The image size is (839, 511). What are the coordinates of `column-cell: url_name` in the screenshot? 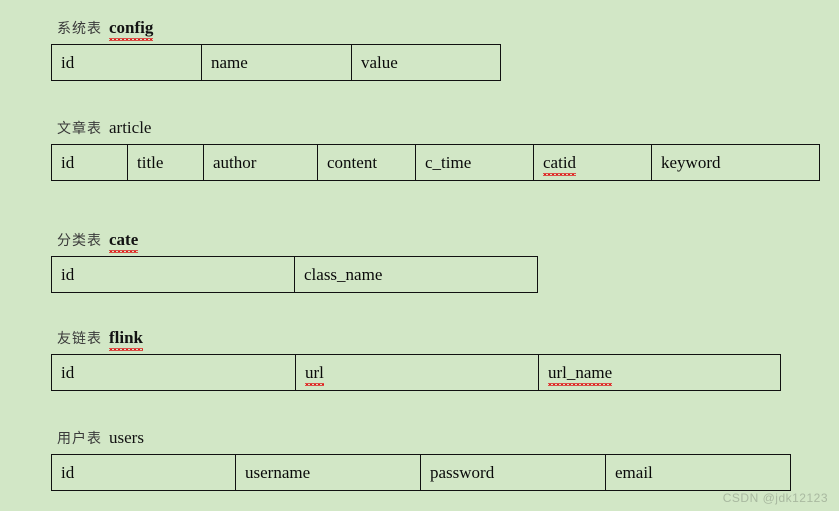 It's located at (659, 372).